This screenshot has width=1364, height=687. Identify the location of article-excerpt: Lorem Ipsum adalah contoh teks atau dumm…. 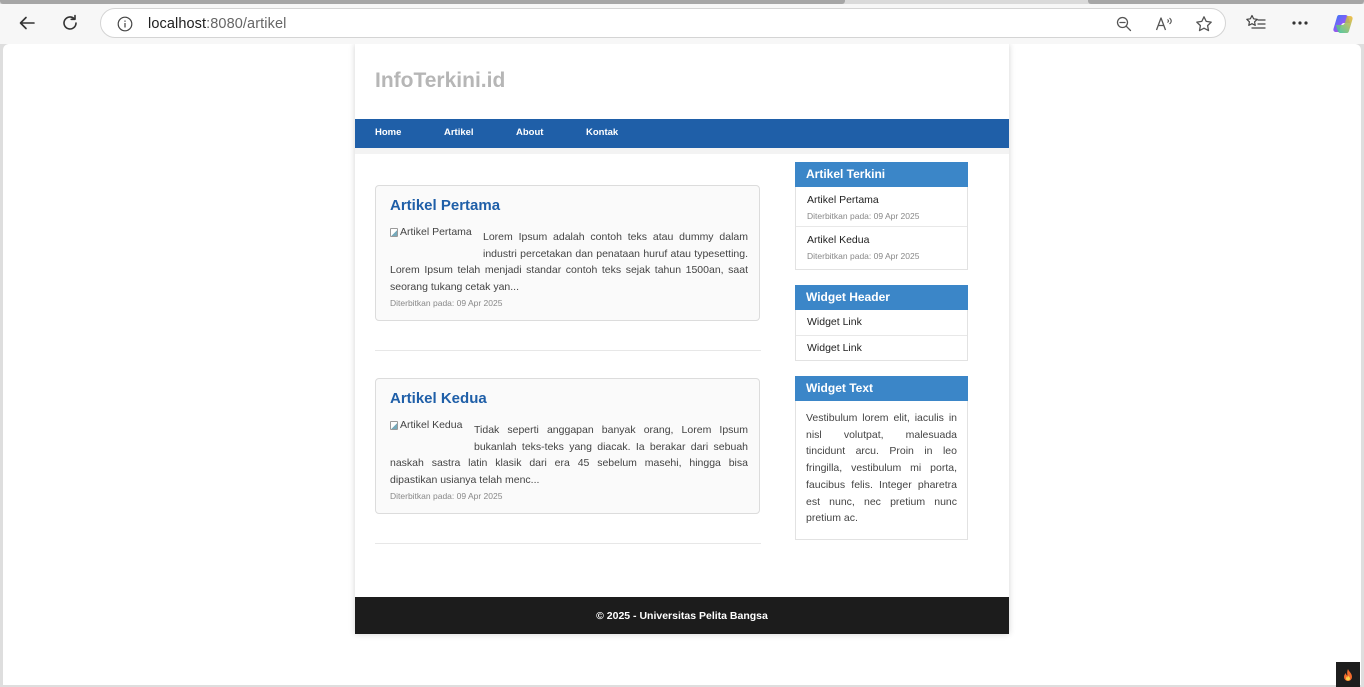
(569, 262).